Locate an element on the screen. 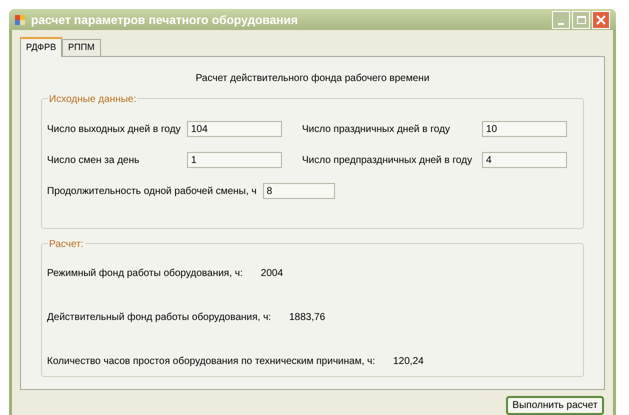 This screenshot has width=629, height=415. input-field: 8 is located at coordinates (298, 191).